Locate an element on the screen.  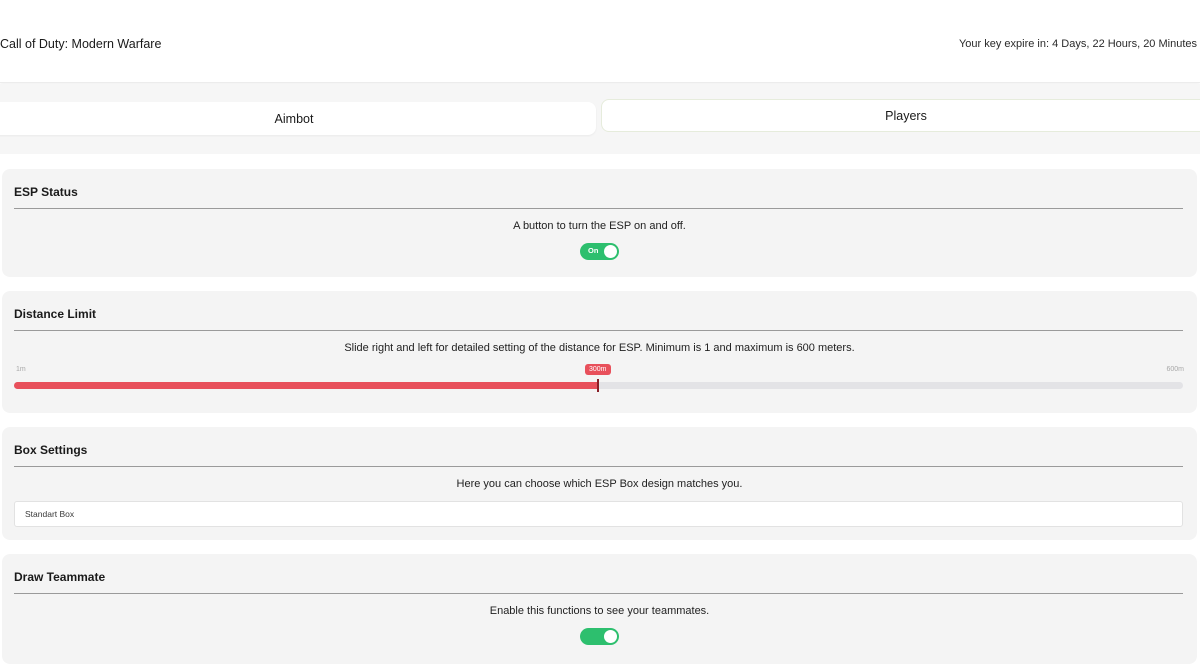
card-title: Draw Teammate is located at coordinates (60, 577).